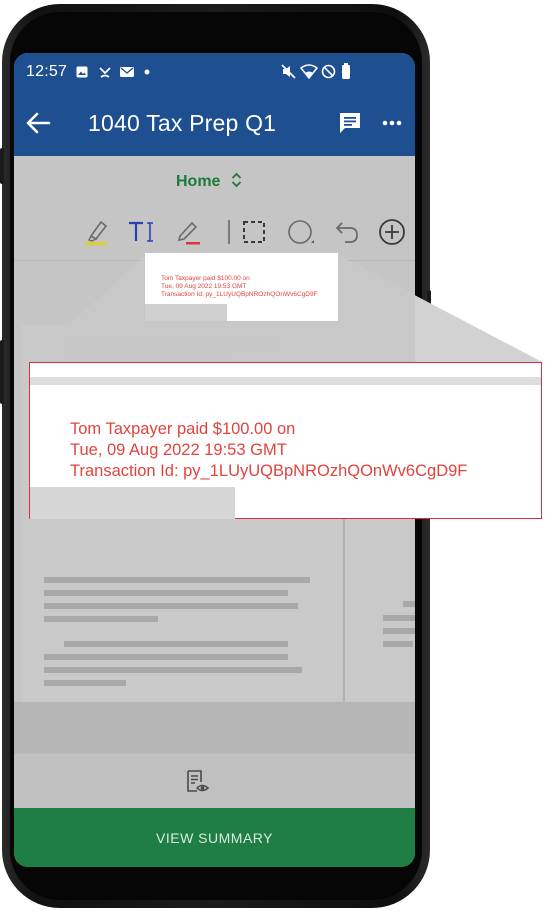 This screenshot has width=554, height=910. Describe the element at coordinates (285, 381) in the screenshot. I see `zoom-top-bar` at that location.